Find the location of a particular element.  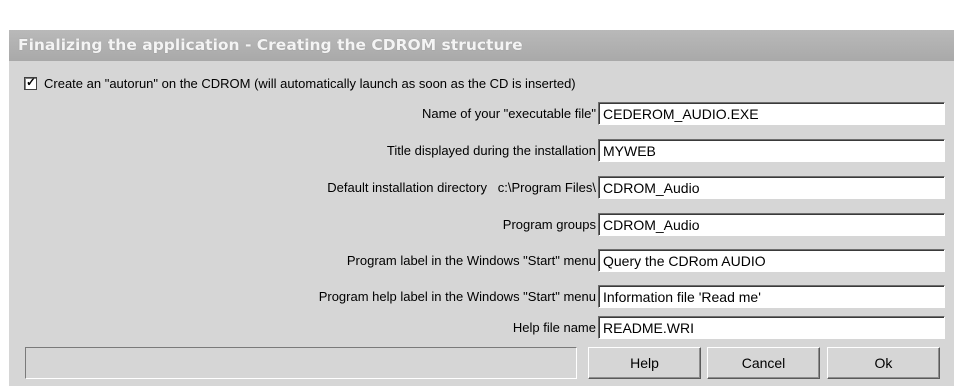

cancel-button: Cancel is located at coordinates (763, 363).